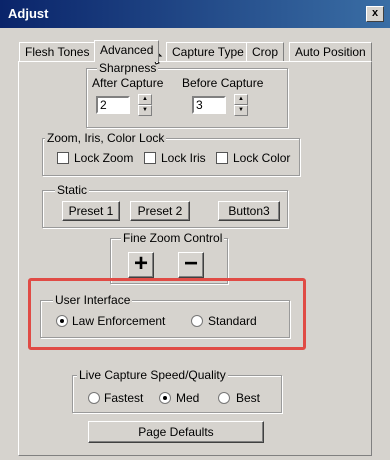  I want to click on after-capture-label: After Capture, so click(128, 83).